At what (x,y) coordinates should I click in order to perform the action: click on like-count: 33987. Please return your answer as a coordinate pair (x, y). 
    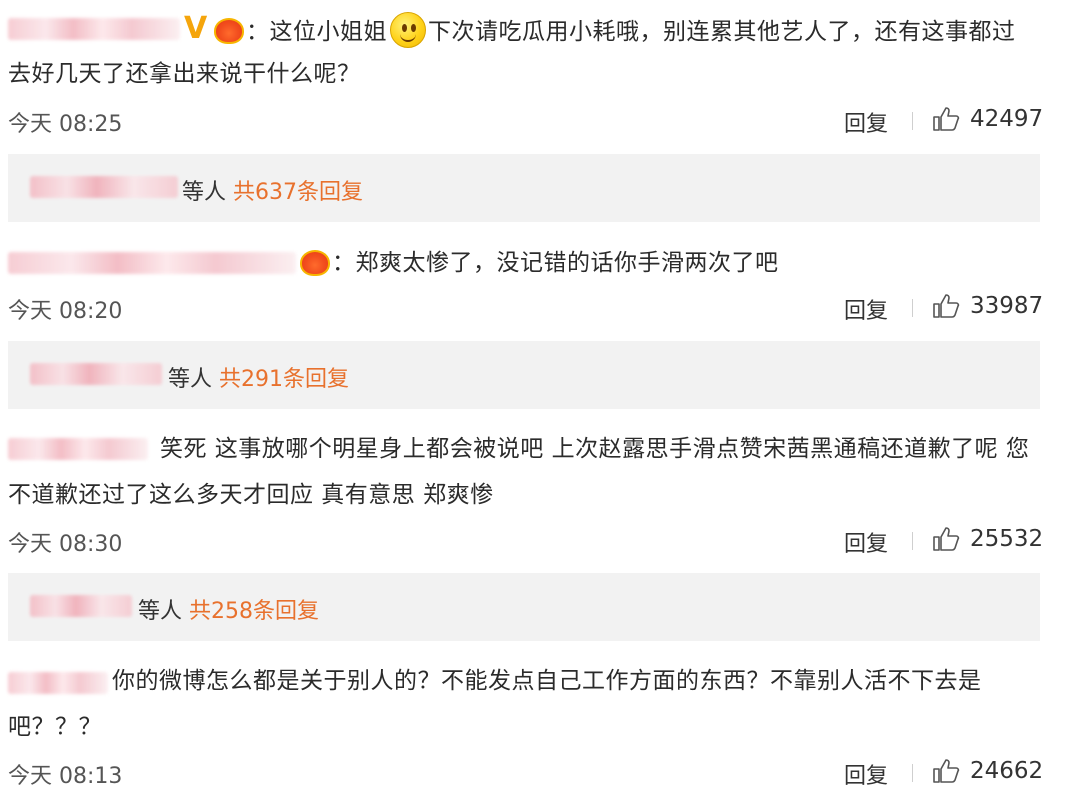
    Looking at the image, I should click on (1007, 306).